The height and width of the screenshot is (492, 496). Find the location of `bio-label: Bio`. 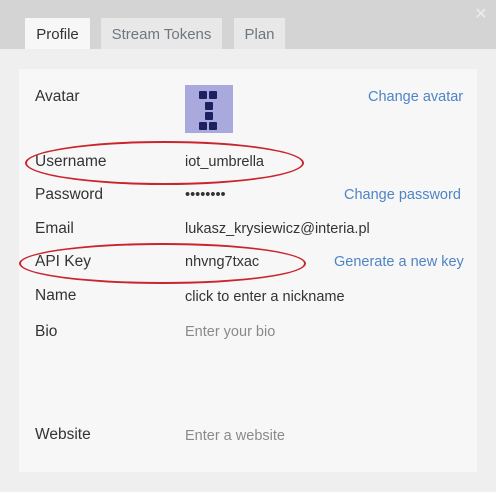

bio-label: Bio is located at coordinates (46, 331).